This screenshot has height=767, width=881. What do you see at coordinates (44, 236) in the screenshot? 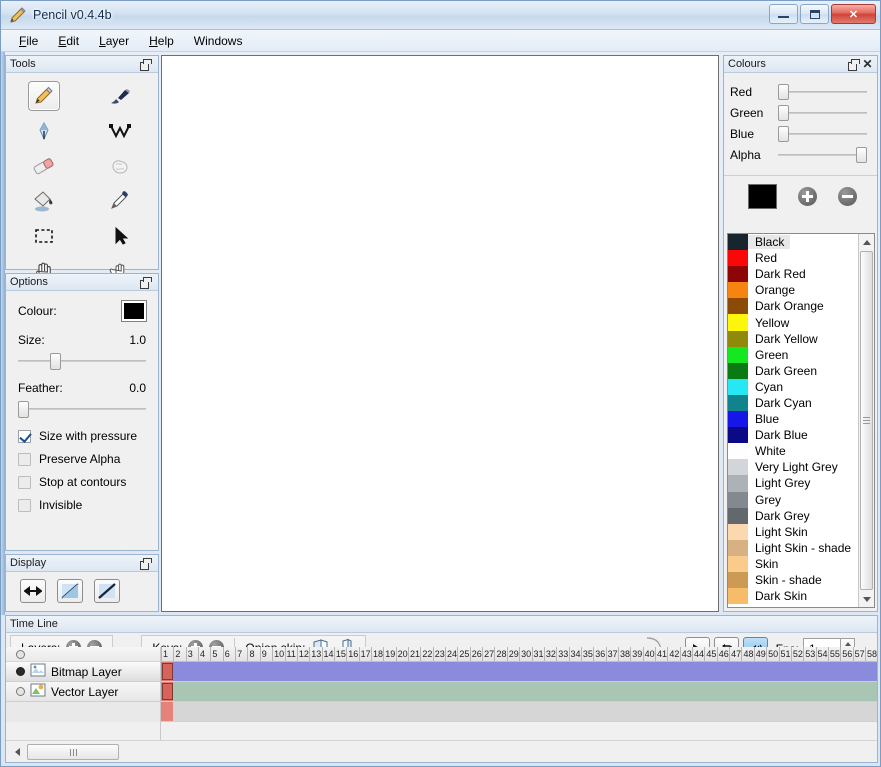
I see `select-tool-button` at bounding box center [44, 236].